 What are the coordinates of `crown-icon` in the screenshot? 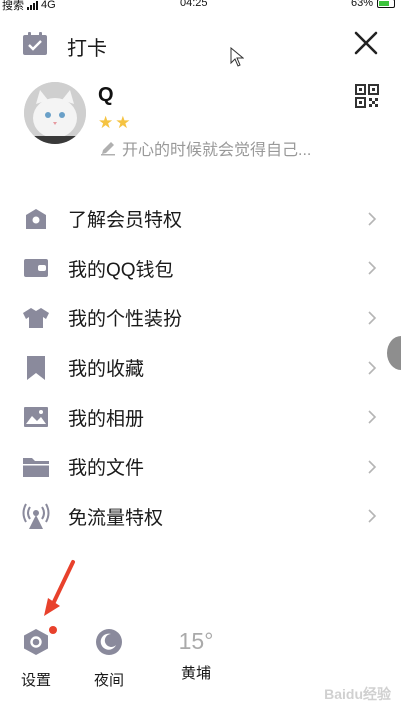 It's located at (36, 219).